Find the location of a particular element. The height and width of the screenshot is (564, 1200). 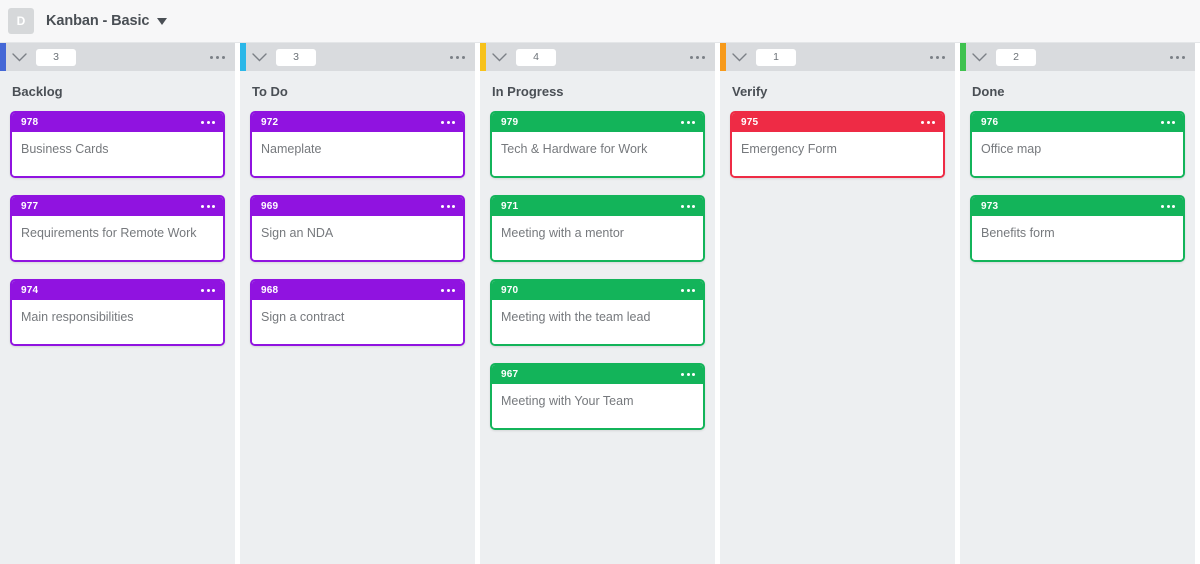

column-title: In Progress is located at coordinates (528, 91).